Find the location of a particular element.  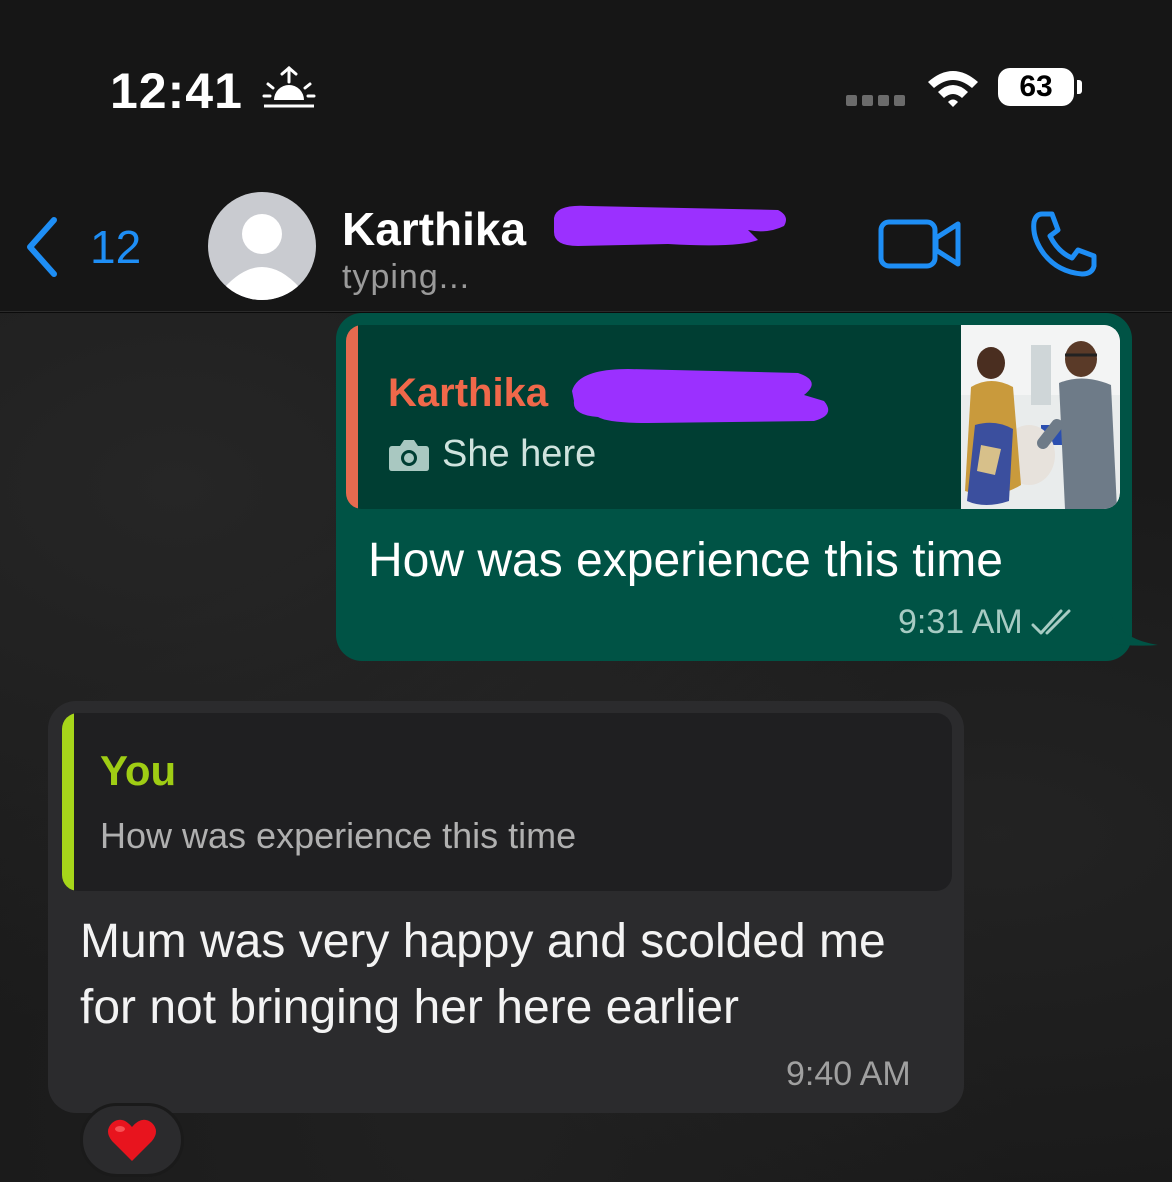

status-bar: 12:41 63 is located at coordinates (586, 75).